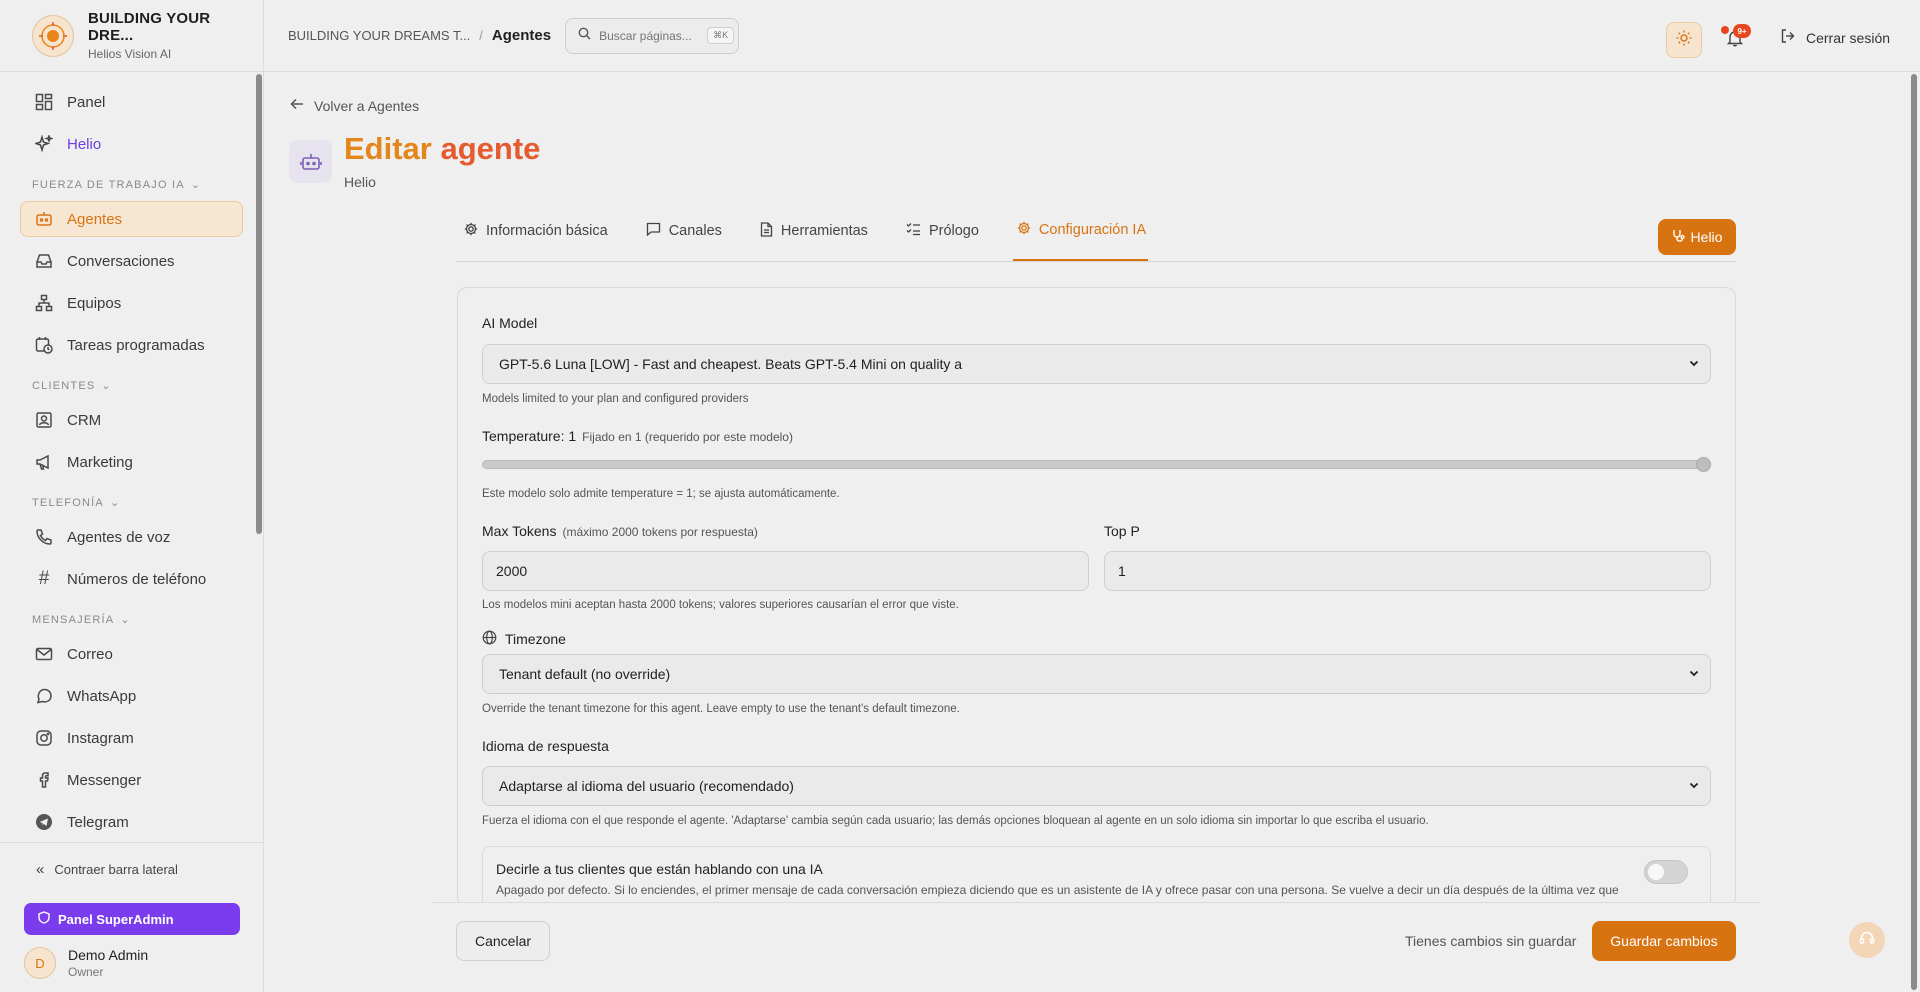  What do you see at coordinates (44, 919) in the screenshot?
I see `shield-icon` at bounding box center [44, 919].